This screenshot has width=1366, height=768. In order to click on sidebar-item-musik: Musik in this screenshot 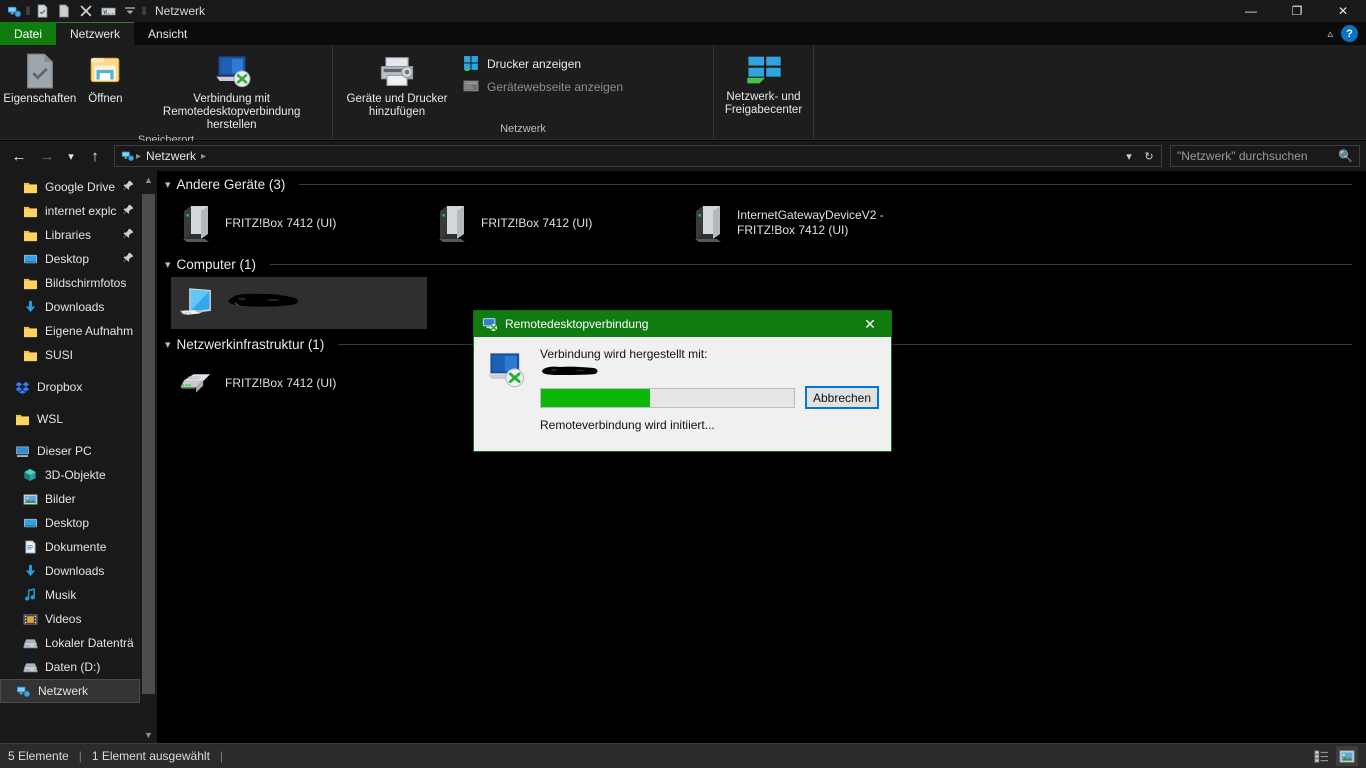, I will do `click(70, 595)`.